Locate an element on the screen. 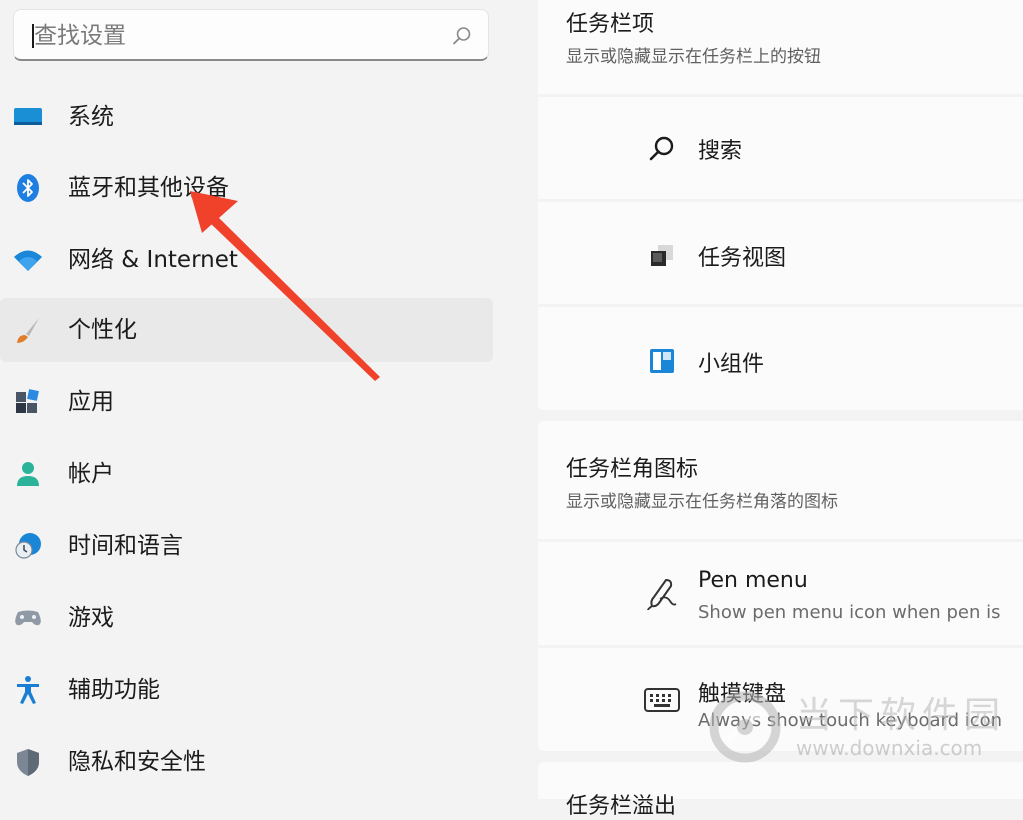 This screenshot has width=1023, height=820. section-title: 任务栏项 is located at coordinates (610, 24).